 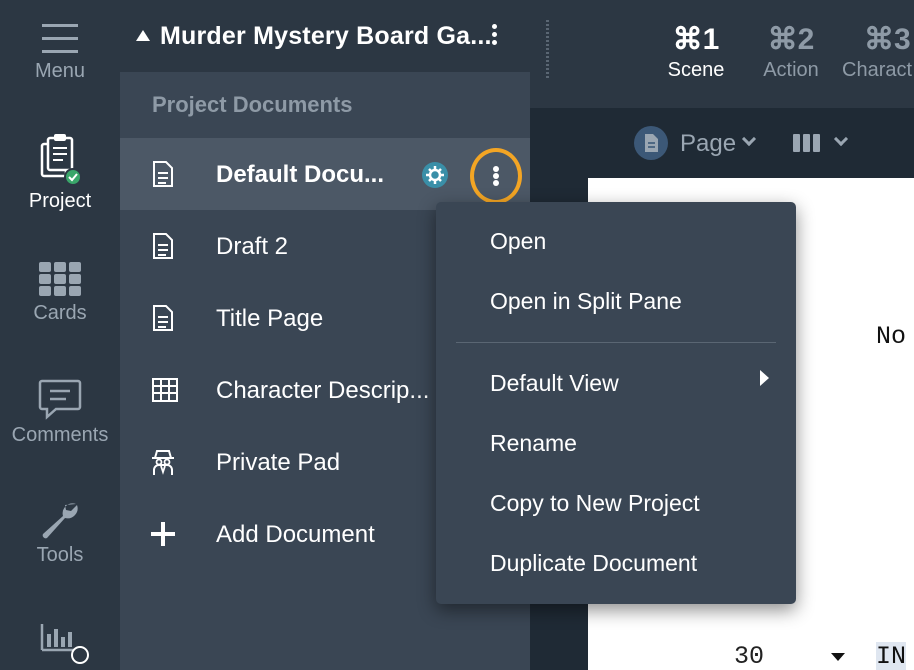 What do you see at coordinates (60, 399) in the screenshot?
I see `comment-icon` at bounding box center [60, 399].